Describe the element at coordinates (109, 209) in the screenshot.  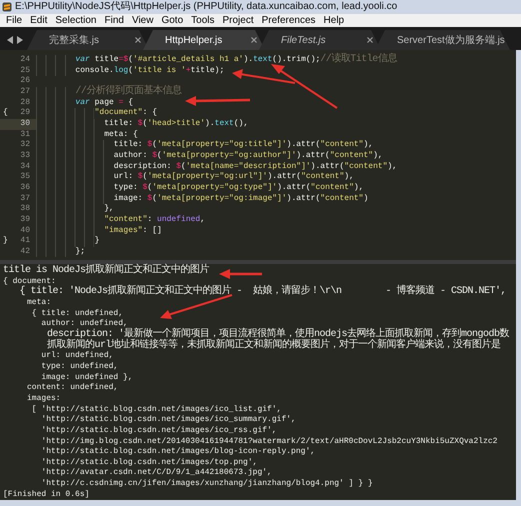
I see `code-line: },` at that location.